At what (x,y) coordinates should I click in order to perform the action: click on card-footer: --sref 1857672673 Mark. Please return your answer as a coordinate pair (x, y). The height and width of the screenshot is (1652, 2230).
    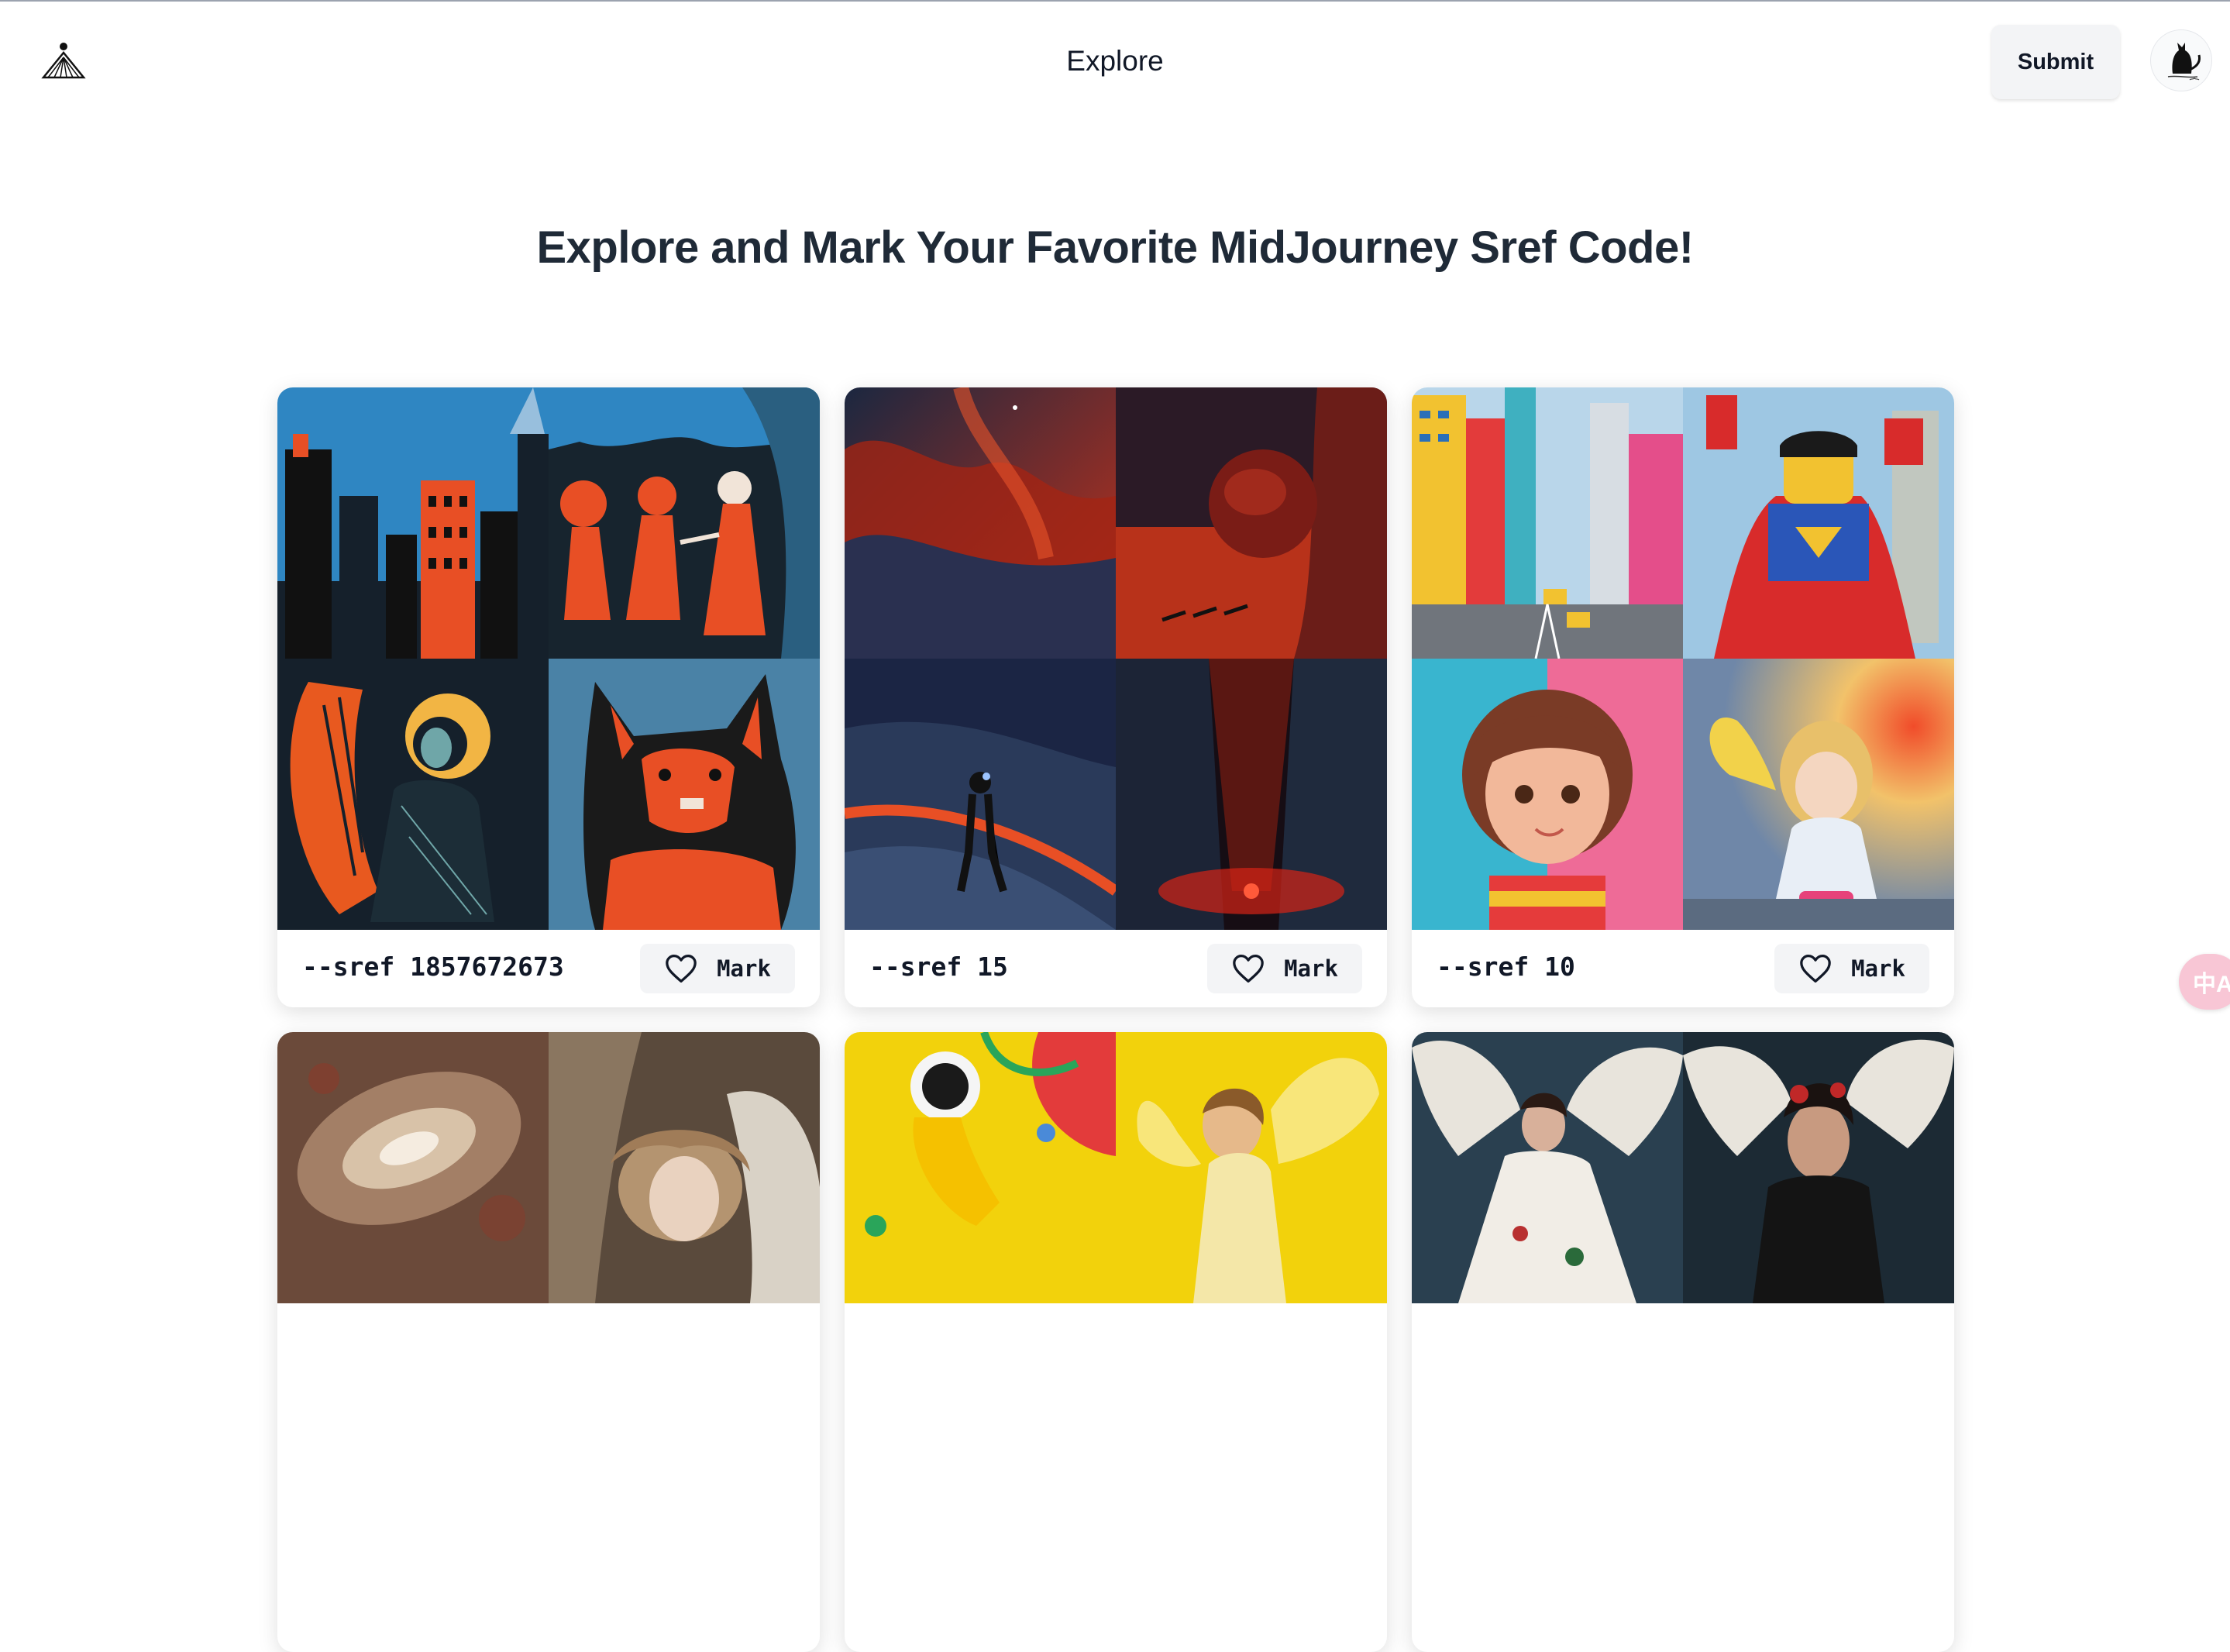
    Looking at the image, I should click on (548, 968).